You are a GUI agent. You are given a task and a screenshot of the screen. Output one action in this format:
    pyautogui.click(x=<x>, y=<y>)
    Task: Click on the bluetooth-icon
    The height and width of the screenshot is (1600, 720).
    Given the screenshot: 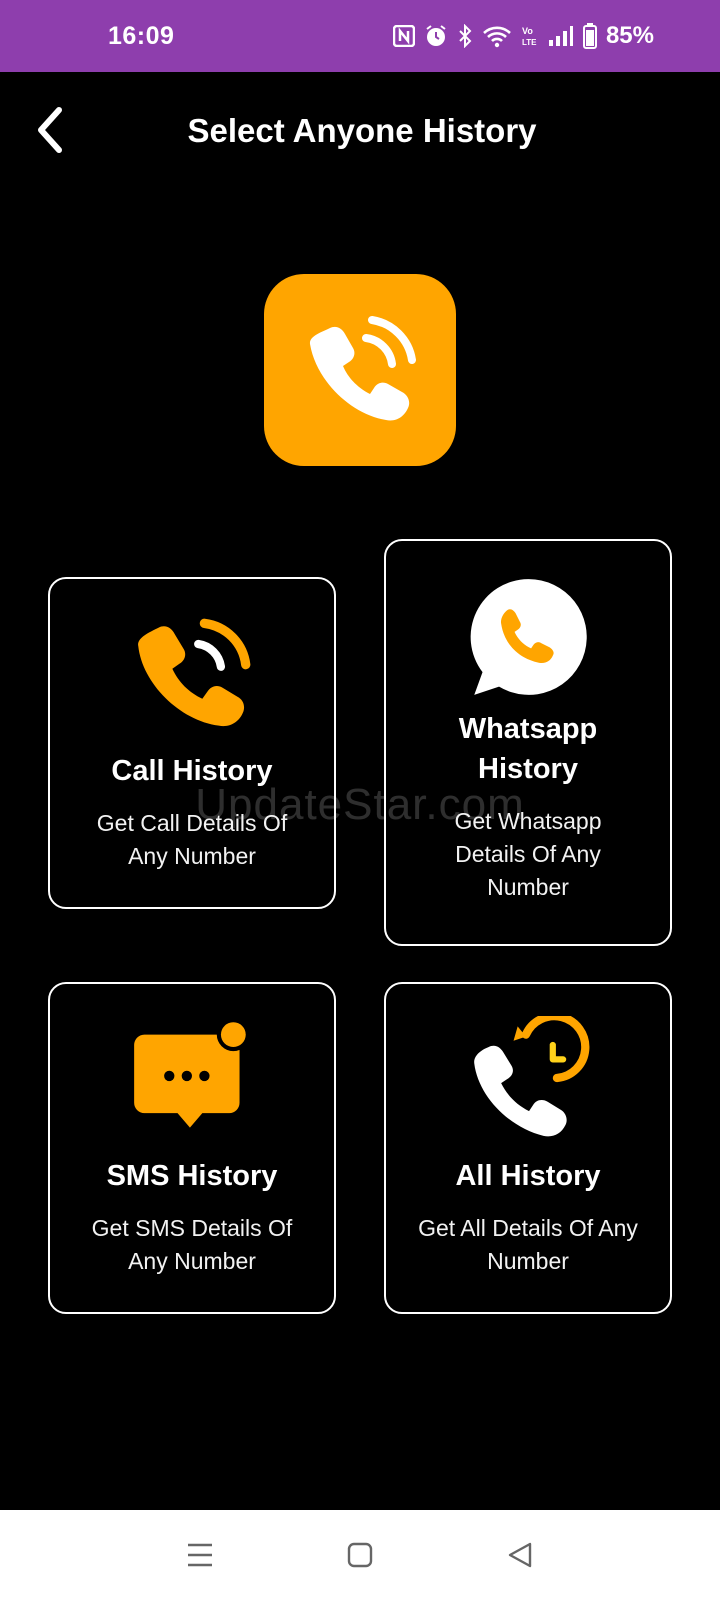 What is the action you would take?
    pyautogui.click(x=465, y=36)
    